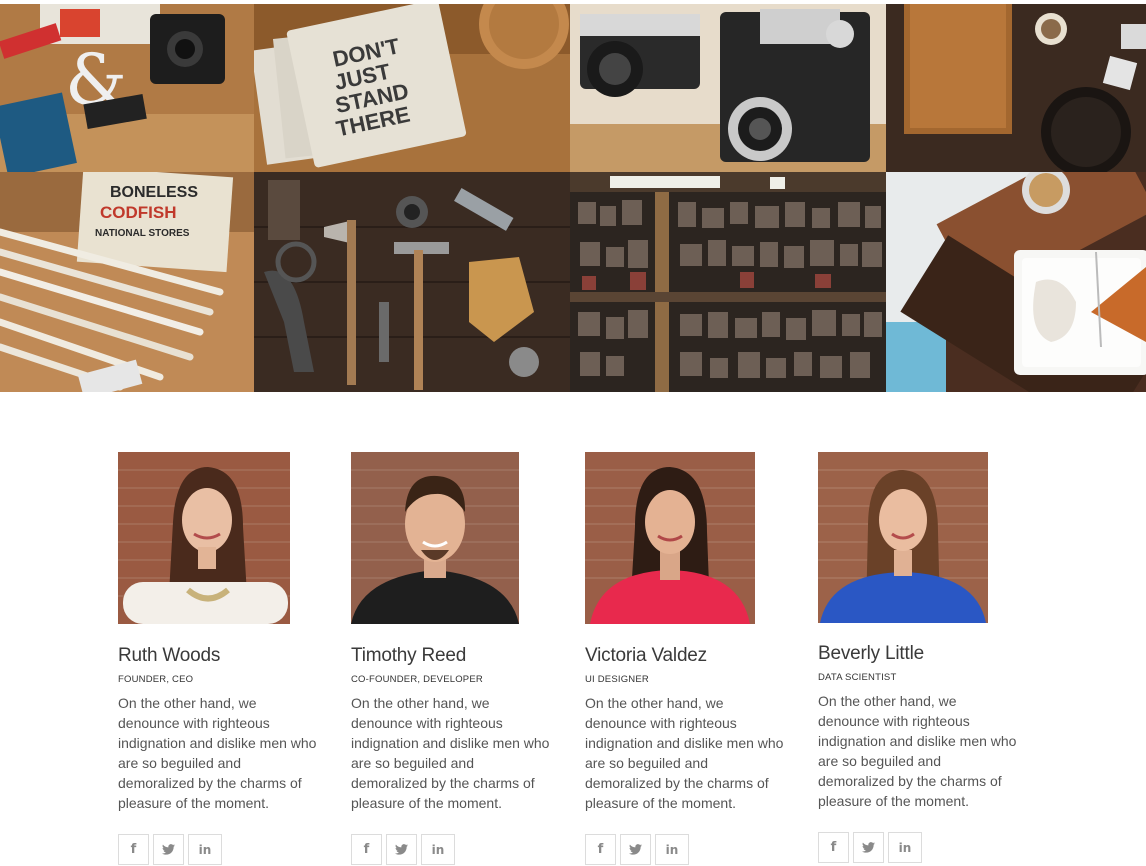 The height and width of the screenshot is (866, 1146). I want to click on svg-text: CODFISH, so click(138, 212).